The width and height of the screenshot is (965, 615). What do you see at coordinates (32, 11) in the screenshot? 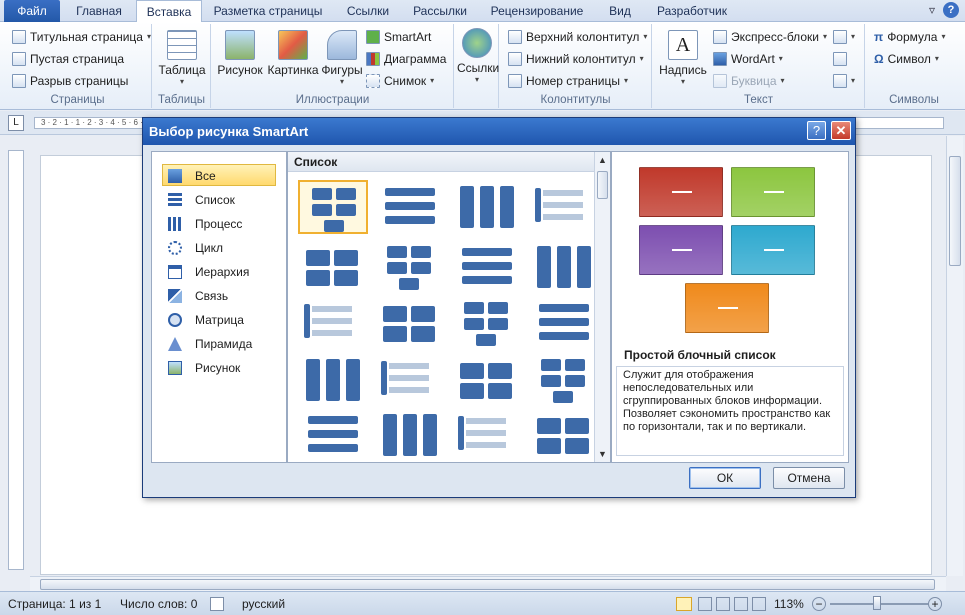
I see `tab-file: Файл` at bounding box center [32, 11].